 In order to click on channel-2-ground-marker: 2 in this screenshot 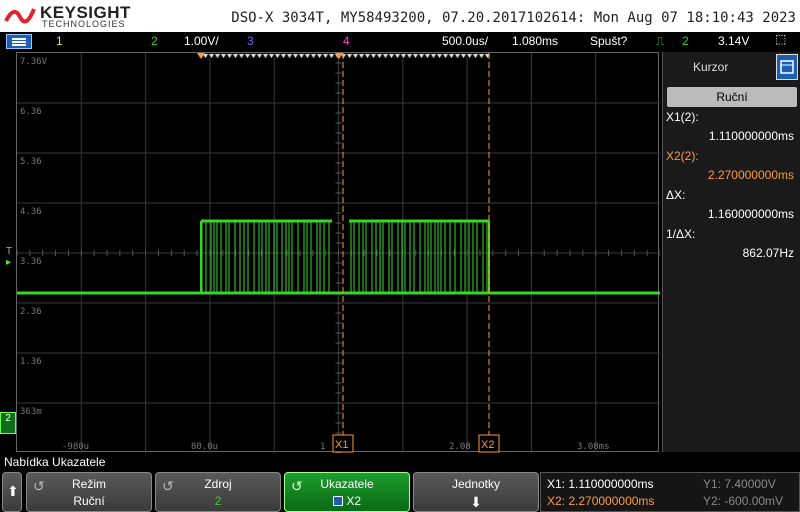, I will do `click(8, 423)`.